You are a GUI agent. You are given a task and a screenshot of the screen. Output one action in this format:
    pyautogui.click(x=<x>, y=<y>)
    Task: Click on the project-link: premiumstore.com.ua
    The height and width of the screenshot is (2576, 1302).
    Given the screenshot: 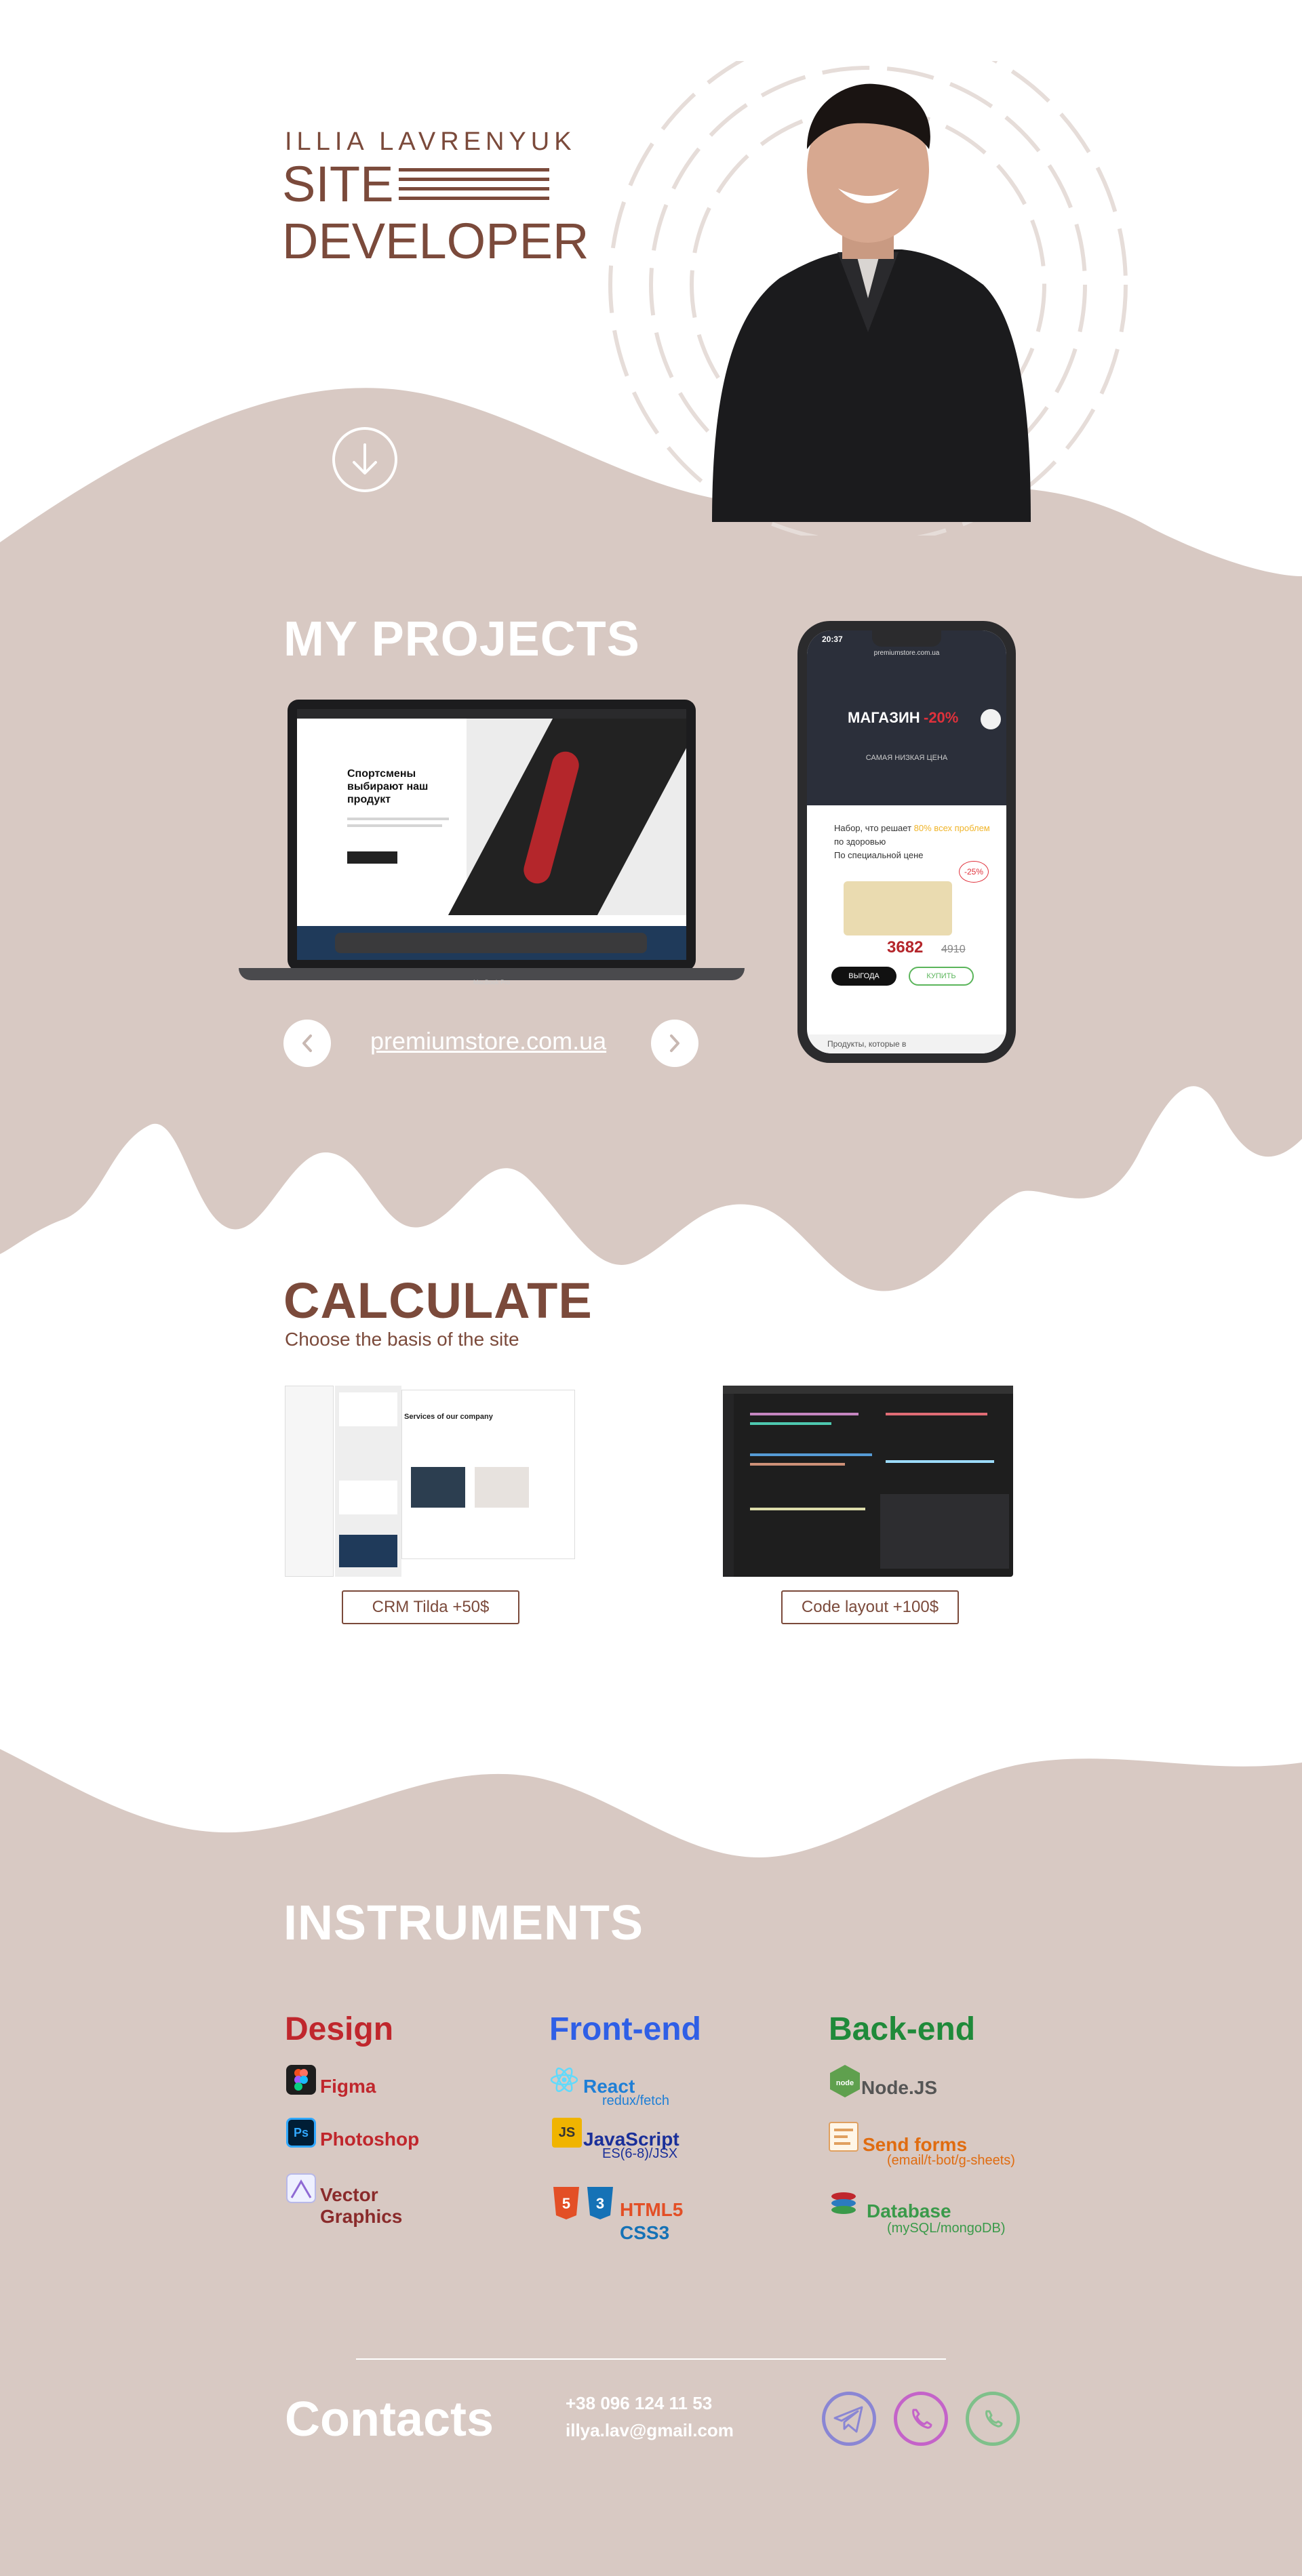 What is the action you would take?
    pyautogui.click(x=488, y=1041)
    